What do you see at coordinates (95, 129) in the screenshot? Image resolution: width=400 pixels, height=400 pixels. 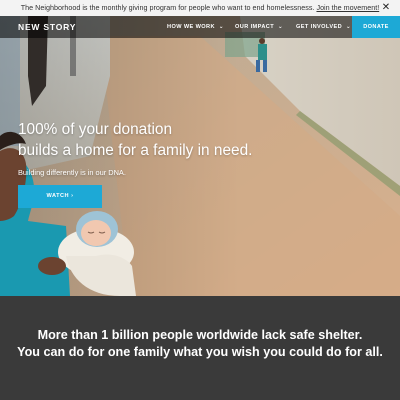 I see `hero-title-line1: 100% of your donation` at bounding box center [95, 129].